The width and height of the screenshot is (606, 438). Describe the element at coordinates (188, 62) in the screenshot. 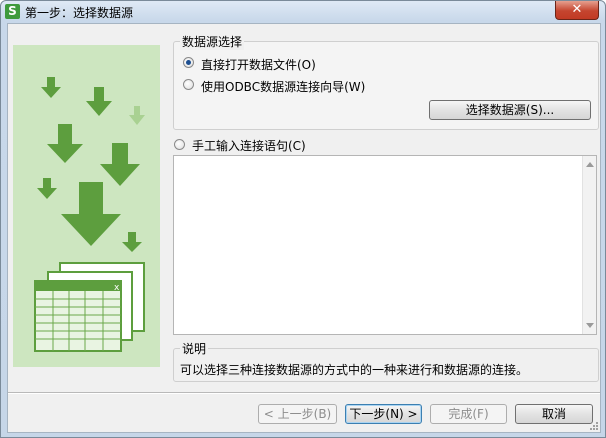

I see `direct-open-radio` at that location.